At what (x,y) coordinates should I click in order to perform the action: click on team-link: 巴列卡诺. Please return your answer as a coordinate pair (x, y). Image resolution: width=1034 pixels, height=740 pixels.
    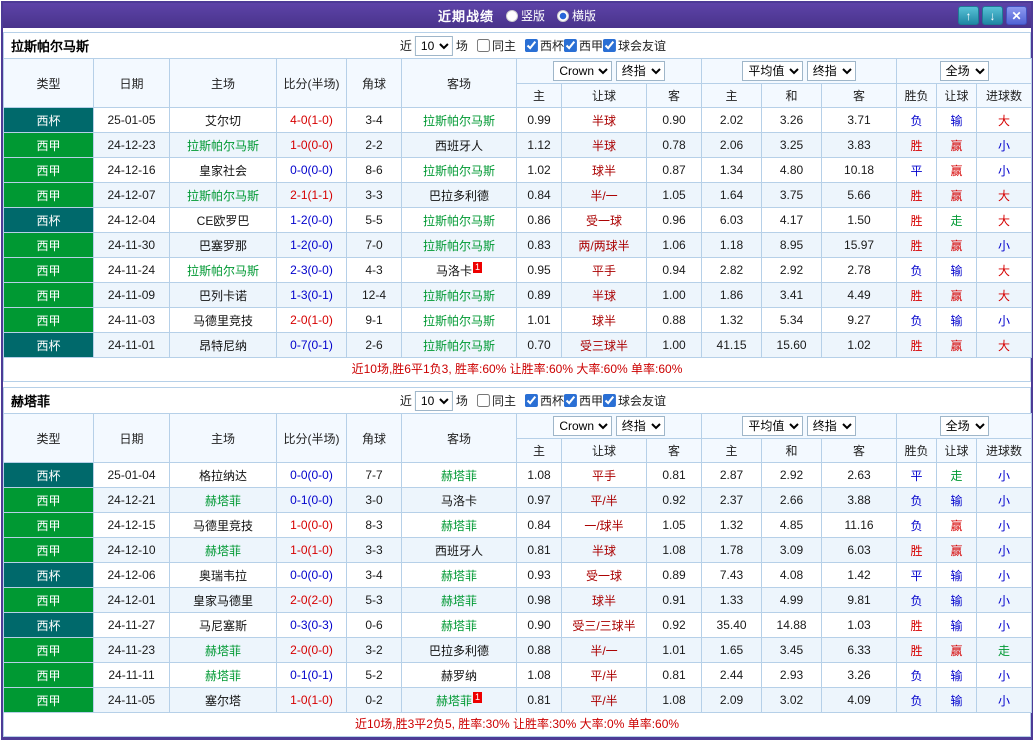
    Looking at the image, I should click on (223, 296).